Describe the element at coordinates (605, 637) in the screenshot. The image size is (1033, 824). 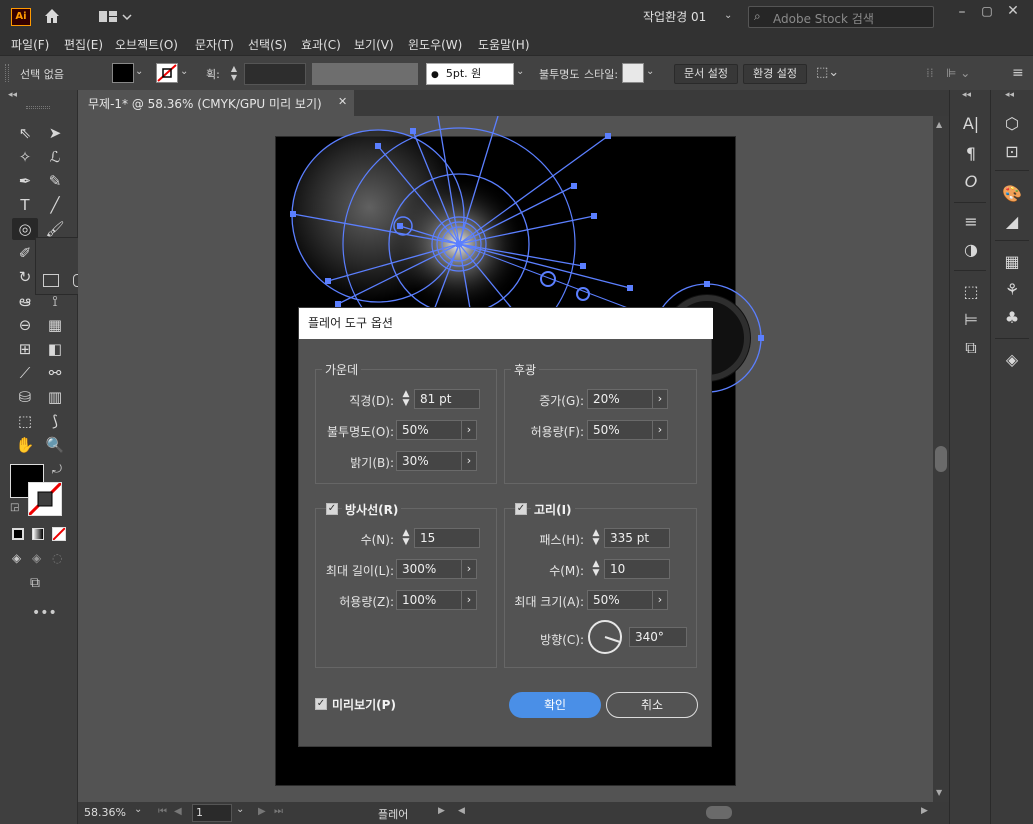
I see `direction-dial` at that location.